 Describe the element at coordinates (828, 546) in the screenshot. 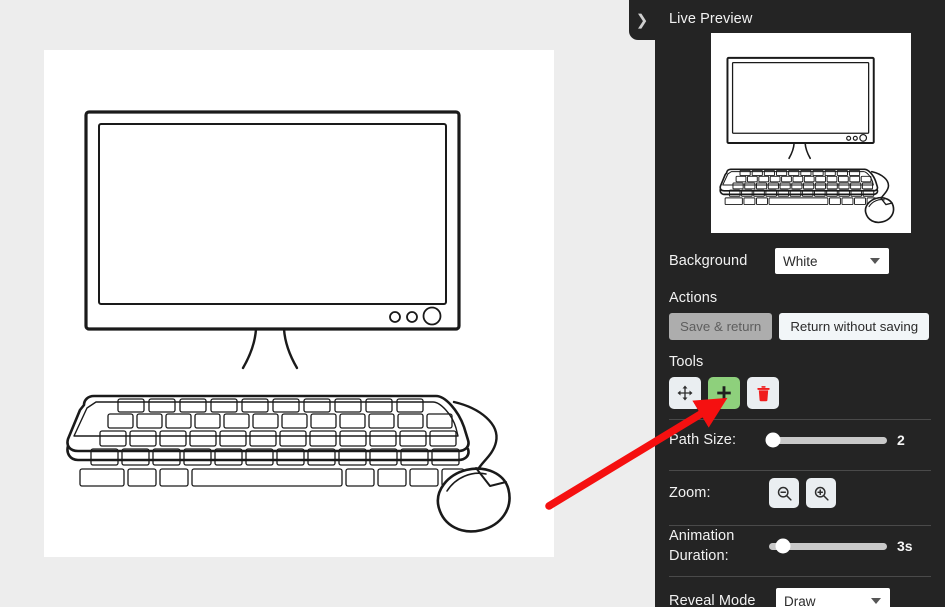

I see `animation-duration-slider` at that location.